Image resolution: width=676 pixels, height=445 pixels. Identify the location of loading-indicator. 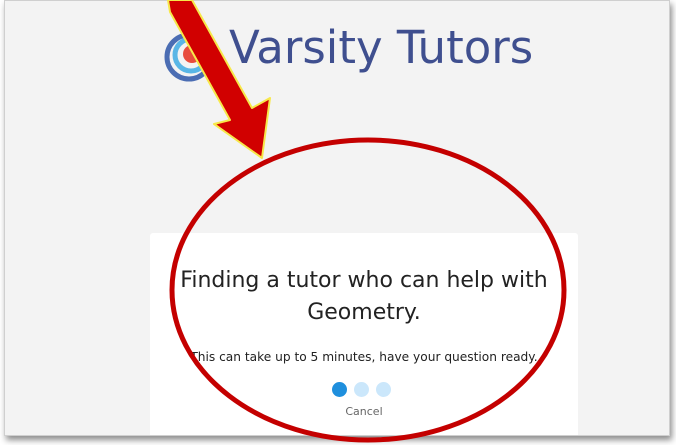
(367, 390).